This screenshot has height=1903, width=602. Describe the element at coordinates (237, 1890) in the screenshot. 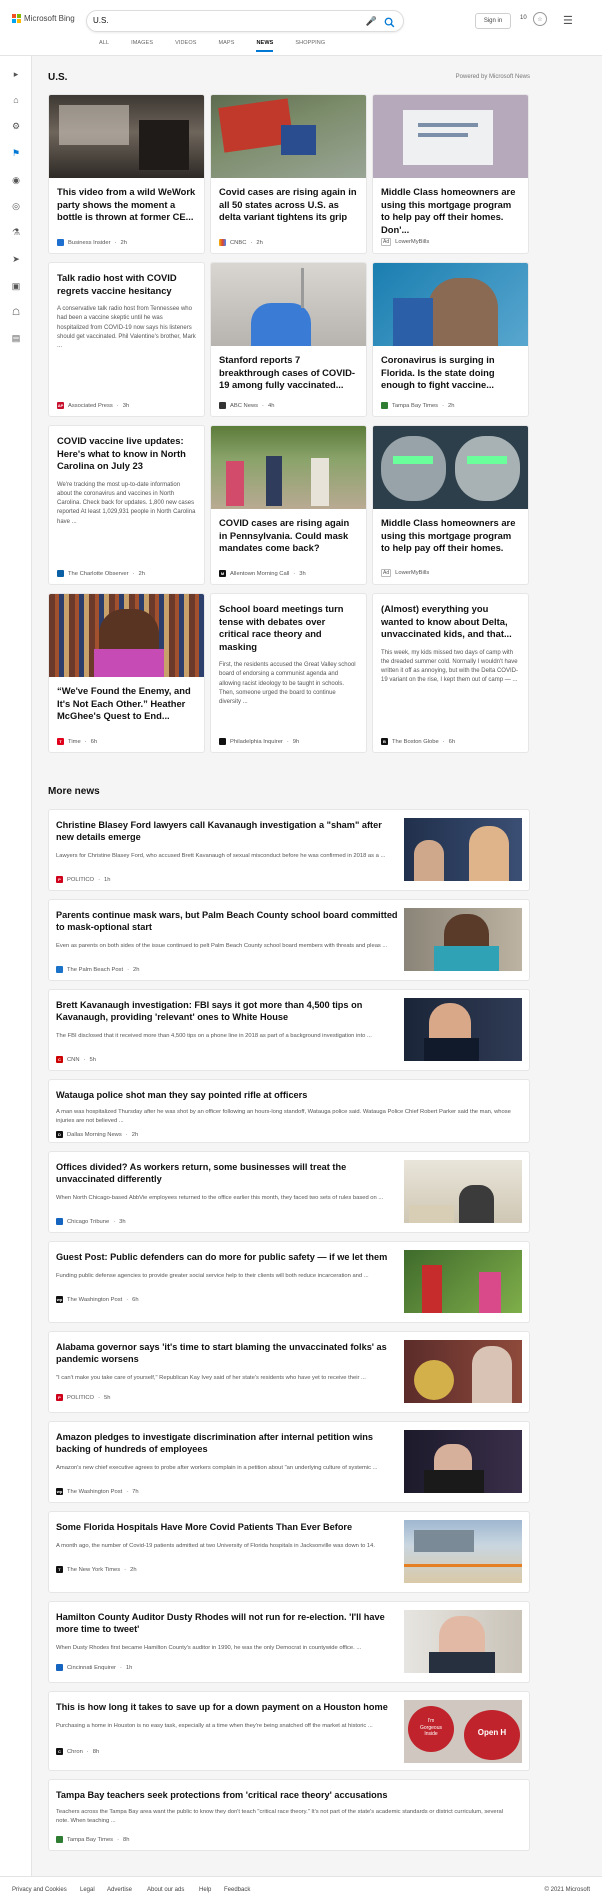

I see `footer-link-feedback: Feedback` at that location.